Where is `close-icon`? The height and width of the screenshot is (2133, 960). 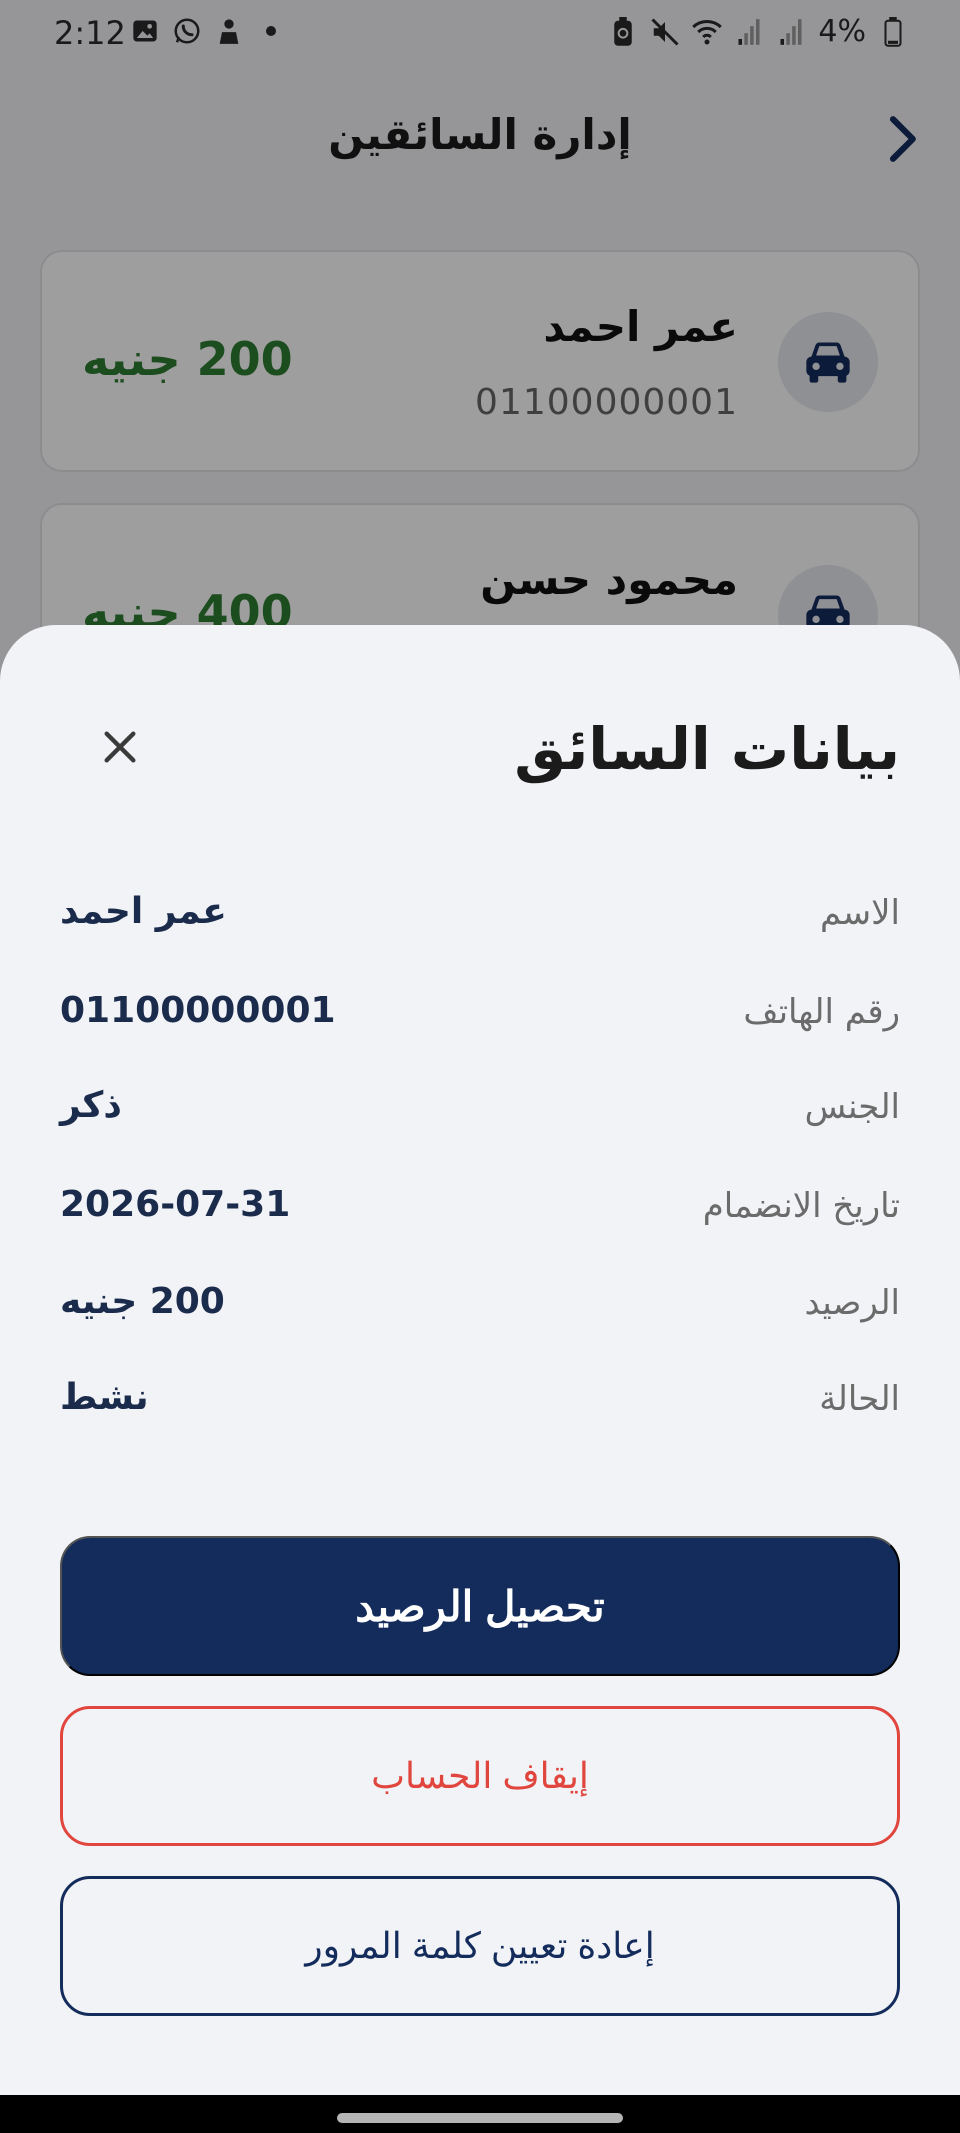 close-icon is located at coordinates (120, 747).